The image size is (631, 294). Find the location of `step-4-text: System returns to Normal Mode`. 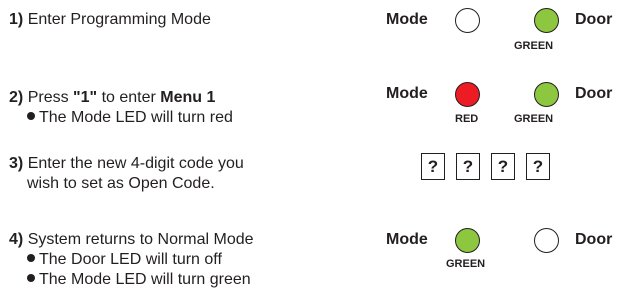

step-4-text: System returns to Normal Mode is located at coordinates (140, 239).